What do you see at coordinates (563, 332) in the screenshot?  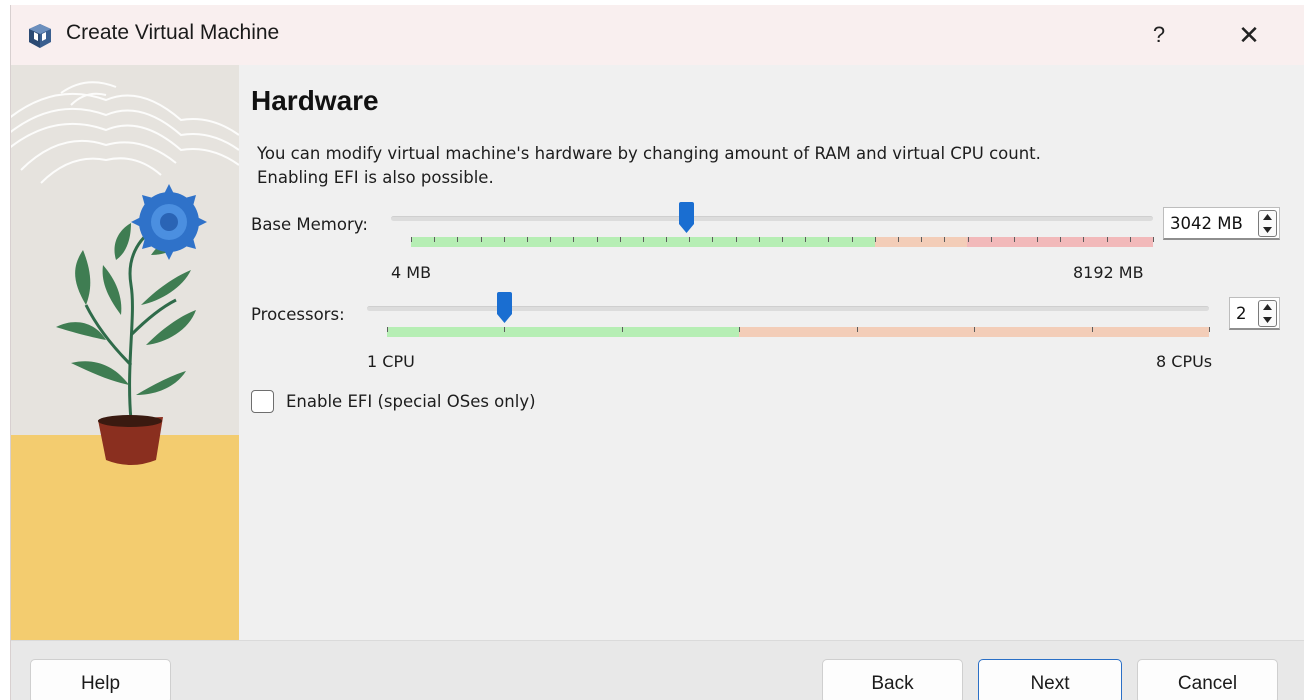 I see `slider-zone` at bounding box center [563, 332].